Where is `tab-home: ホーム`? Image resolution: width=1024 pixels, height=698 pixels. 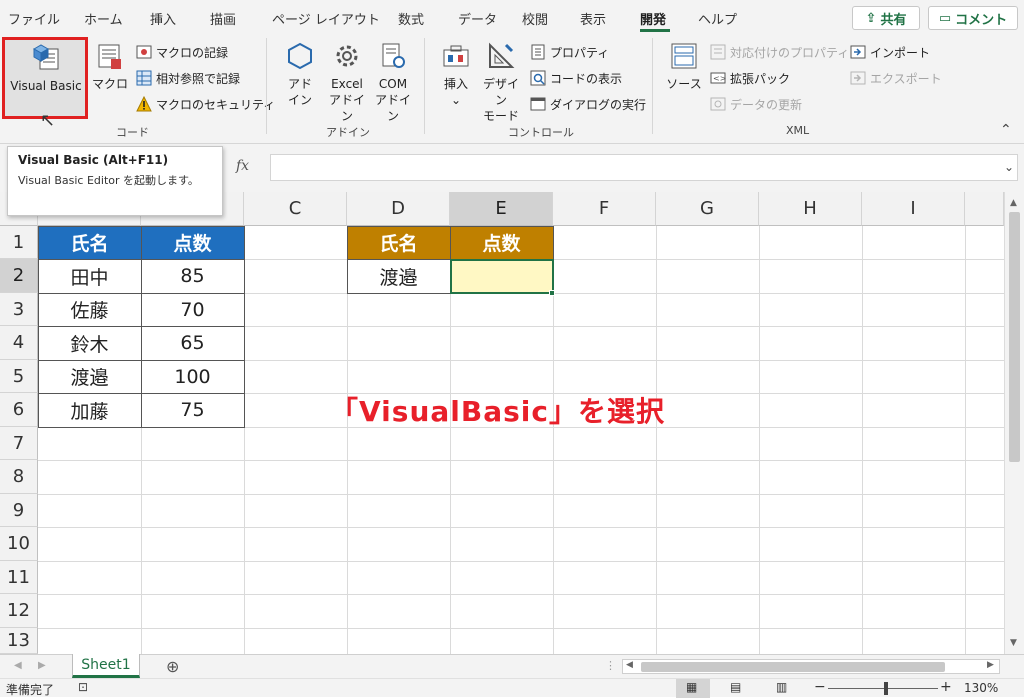 tab-home: ホーム is located at coordinates (103, 18).